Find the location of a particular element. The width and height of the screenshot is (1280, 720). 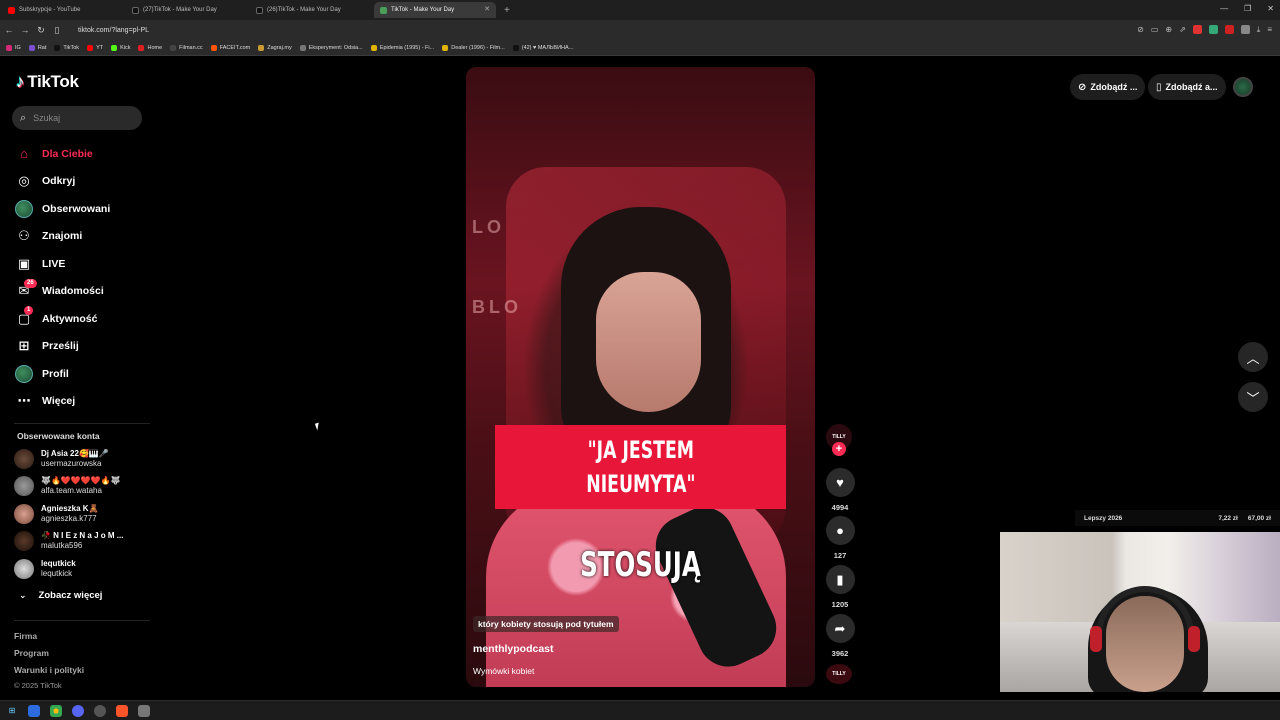

followed-account: lequtkick lequtkick is located at coordinates (84, 569).